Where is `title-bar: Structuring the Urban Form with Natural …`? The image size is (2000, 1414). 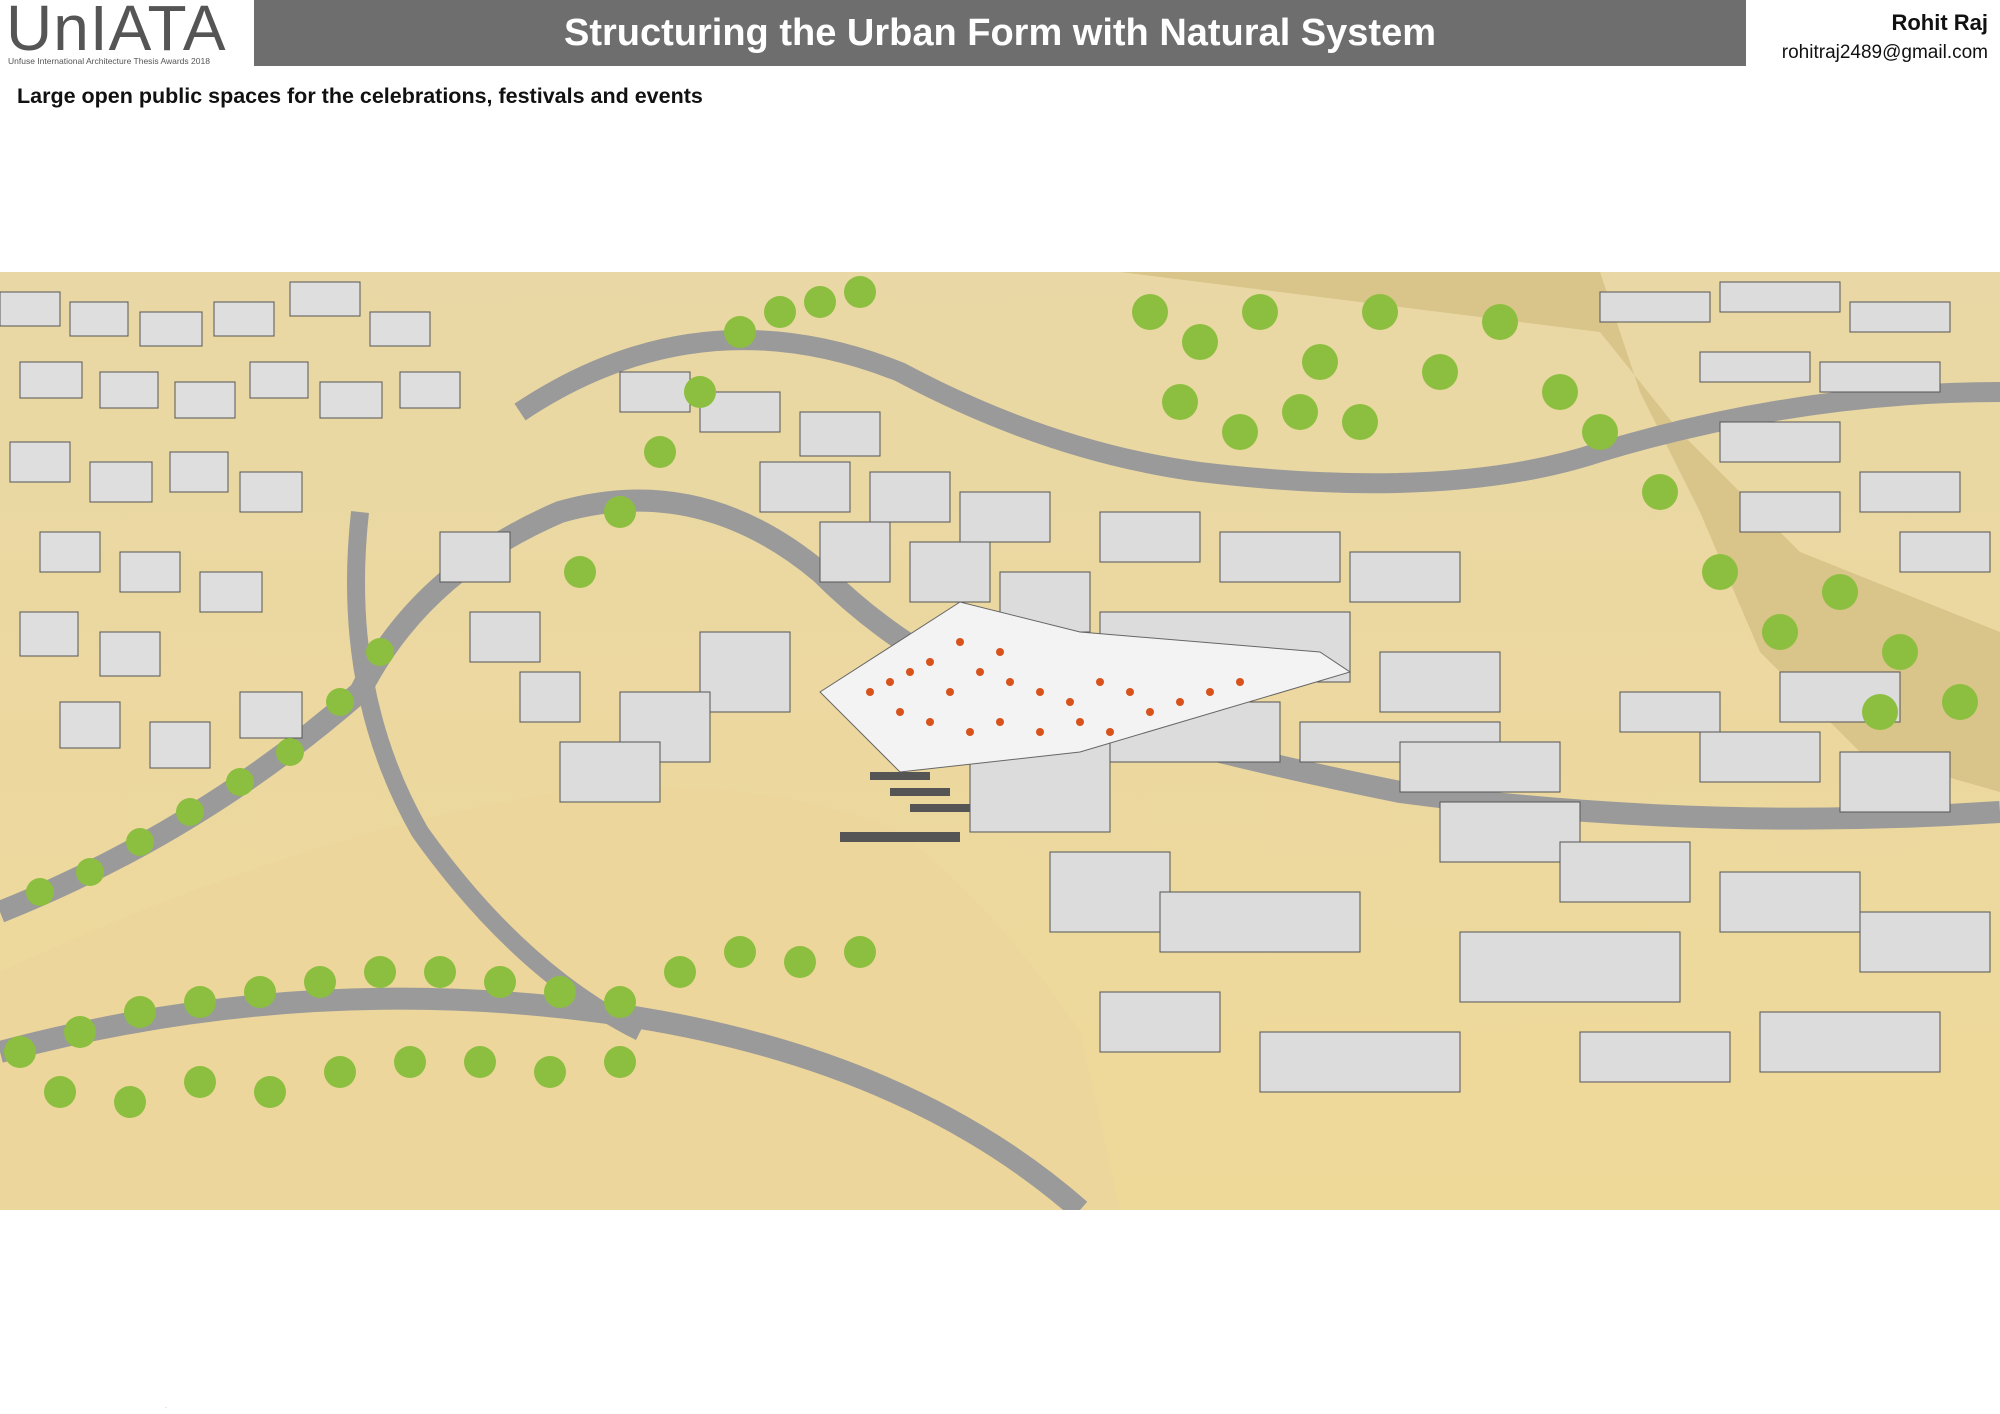 title-bar: Structuring the Urban Form with Natural … is located at coordinates (1000, 33).